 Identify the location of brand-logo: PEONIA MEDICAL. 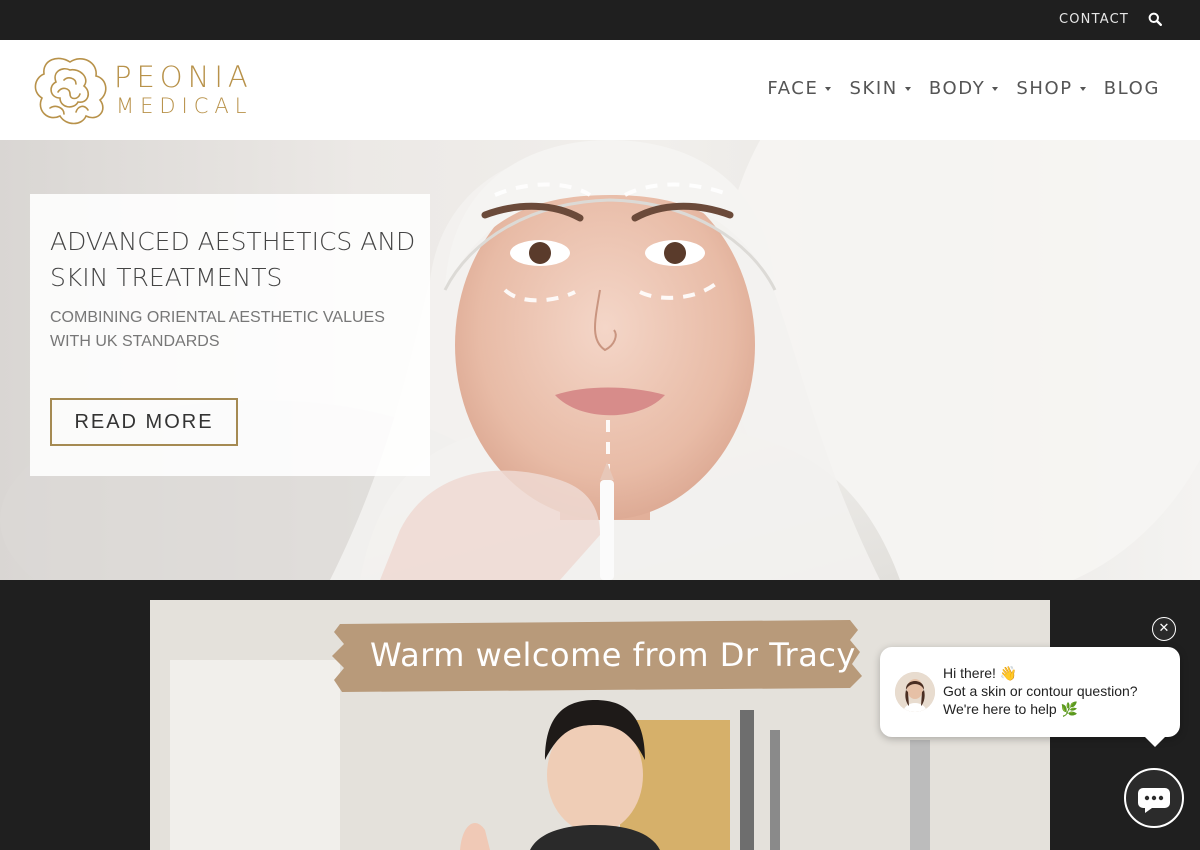
(150, 91).